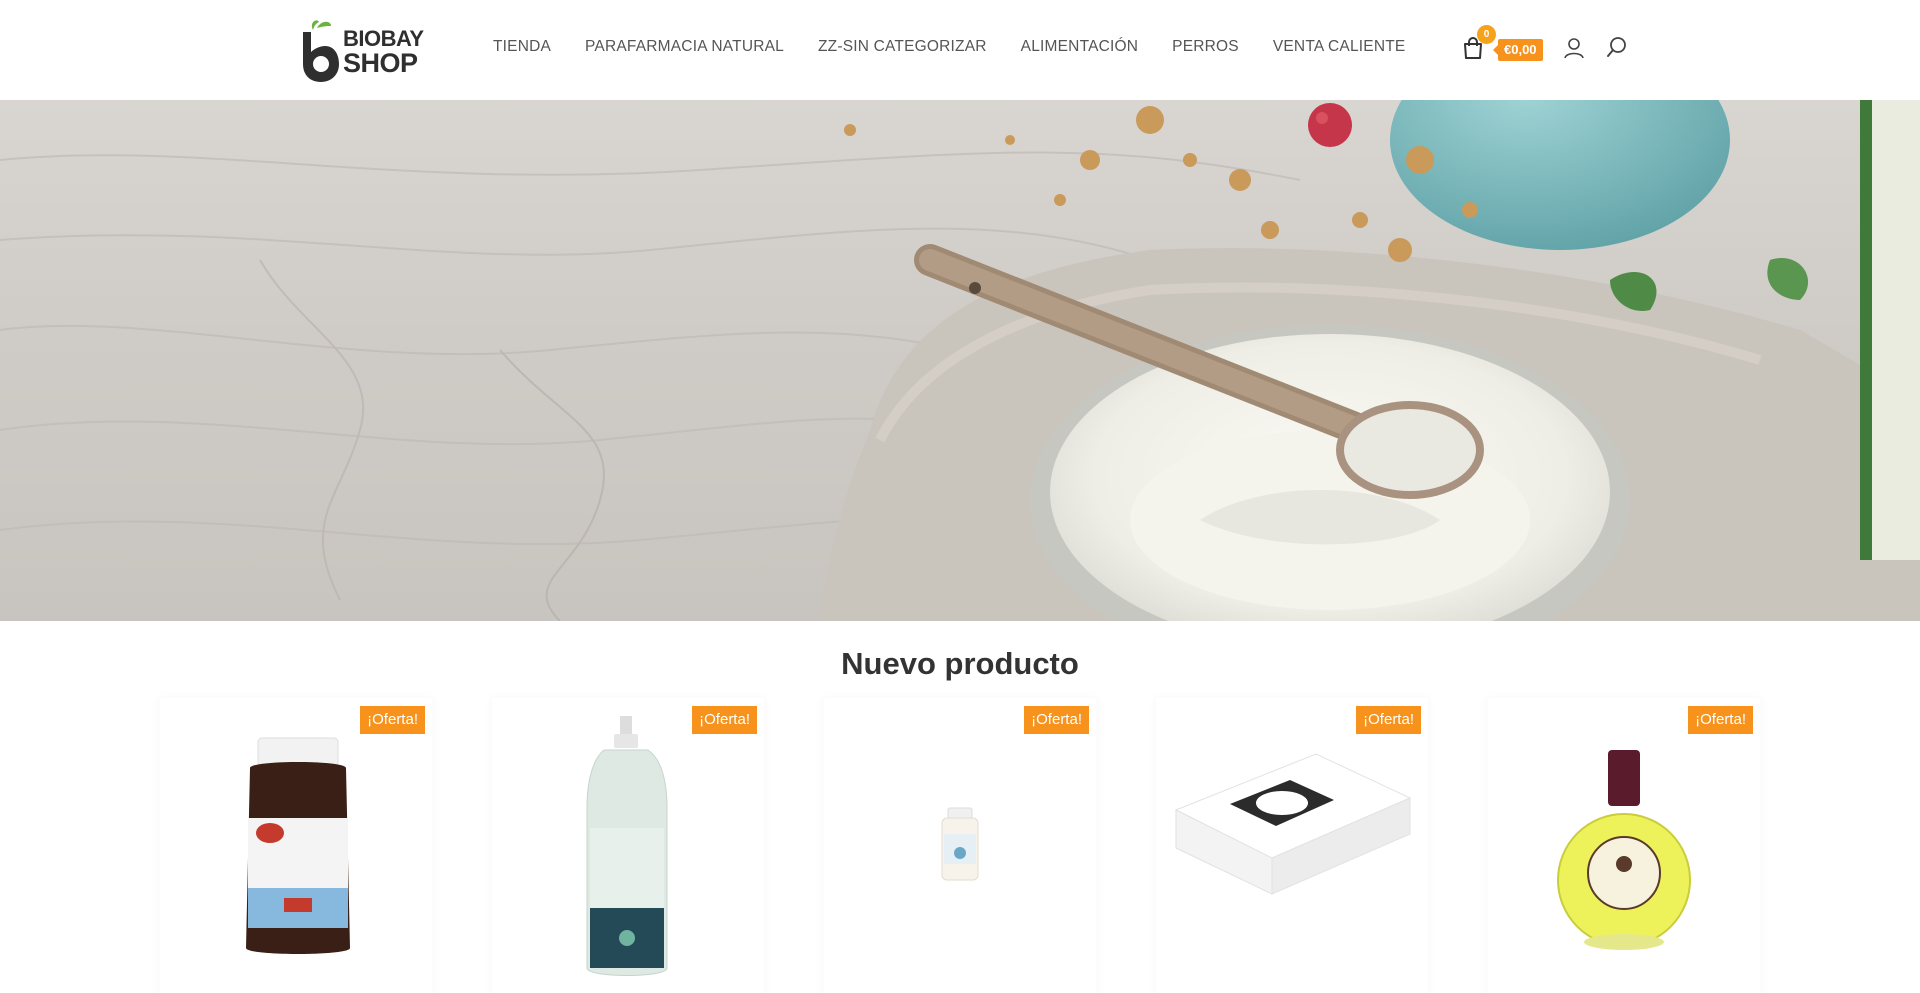  What do you see at coordinates (1205, 47) in the screenshot?
I see `nav-item-perros: PERROS` at bounding box center [1205, 47].